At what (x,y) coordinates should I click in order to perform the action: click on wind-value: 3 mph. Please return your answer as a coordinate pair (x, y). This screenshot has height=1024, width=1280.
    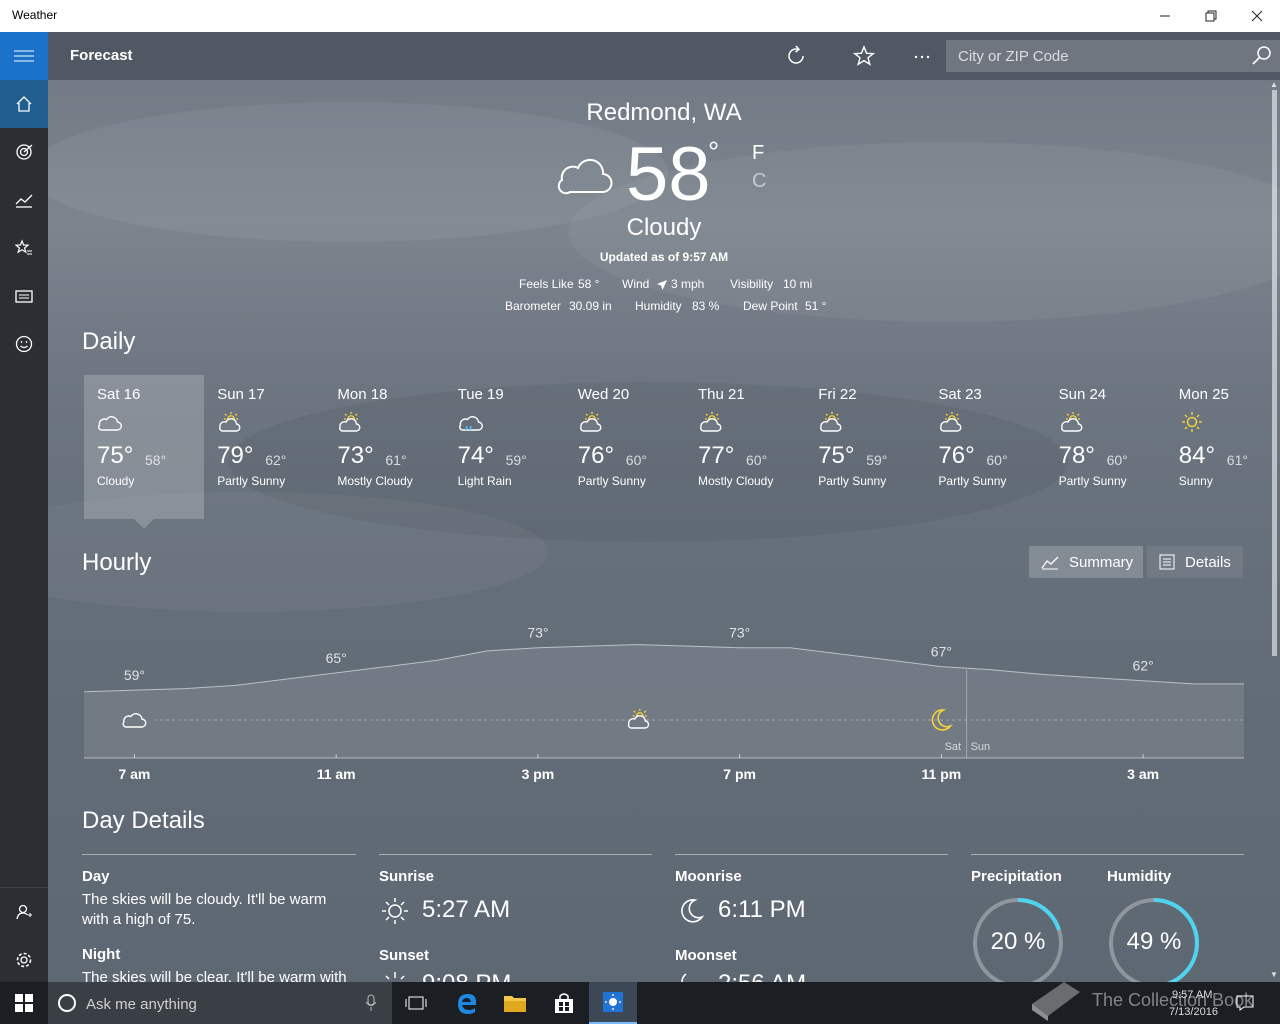
    Looking at the image, I should click on (688, 284).